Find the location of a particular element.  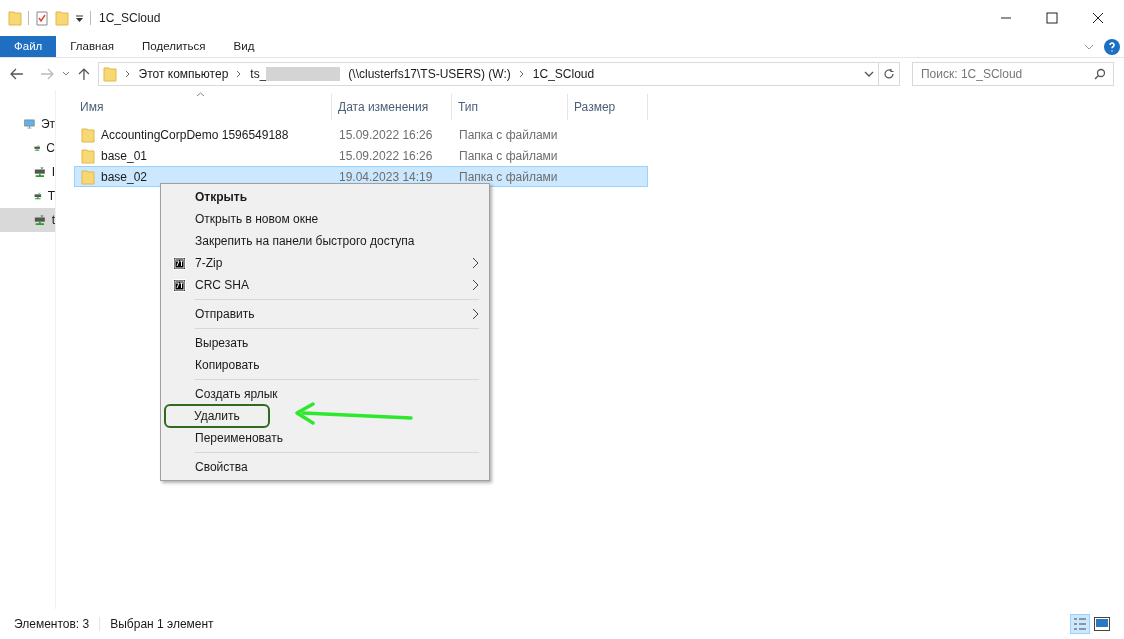

item-count: Элементов: 3 is located at coordinates (52, 624).